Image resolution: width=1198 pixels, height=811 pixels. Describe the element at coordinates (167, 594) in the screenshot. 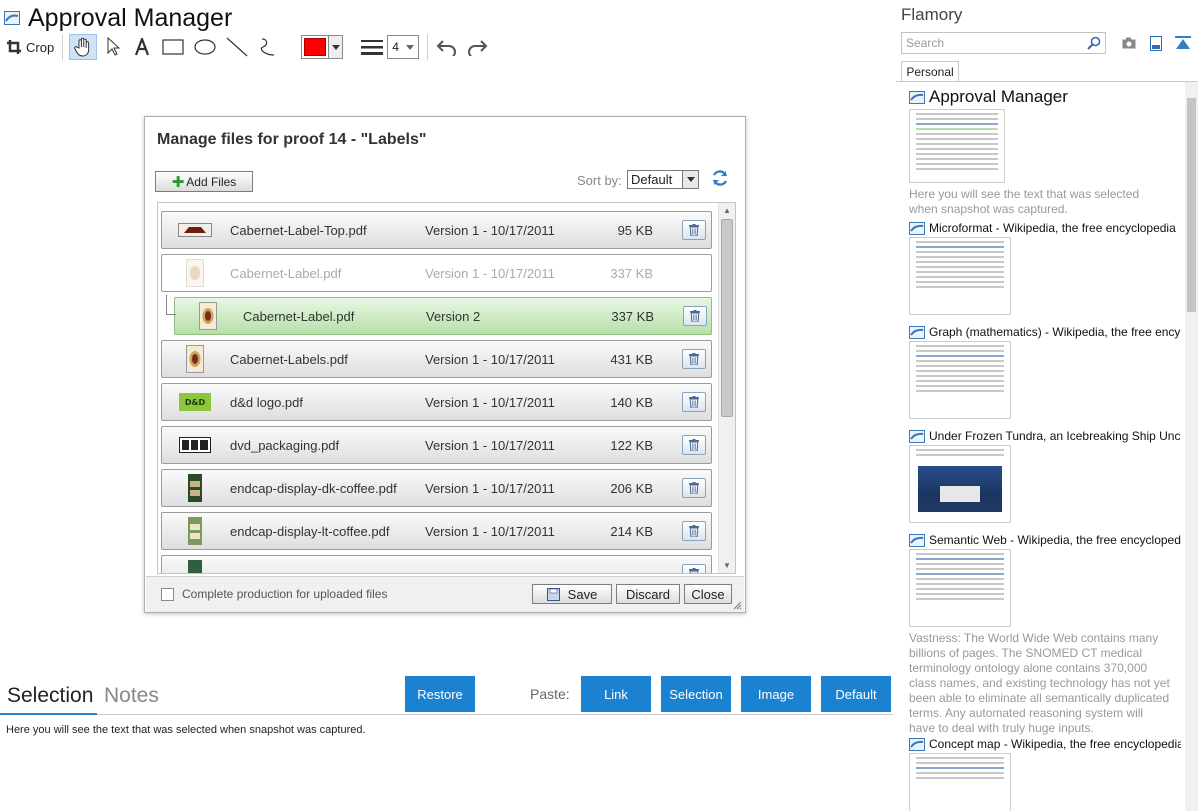

I see `checkbox` at that location.